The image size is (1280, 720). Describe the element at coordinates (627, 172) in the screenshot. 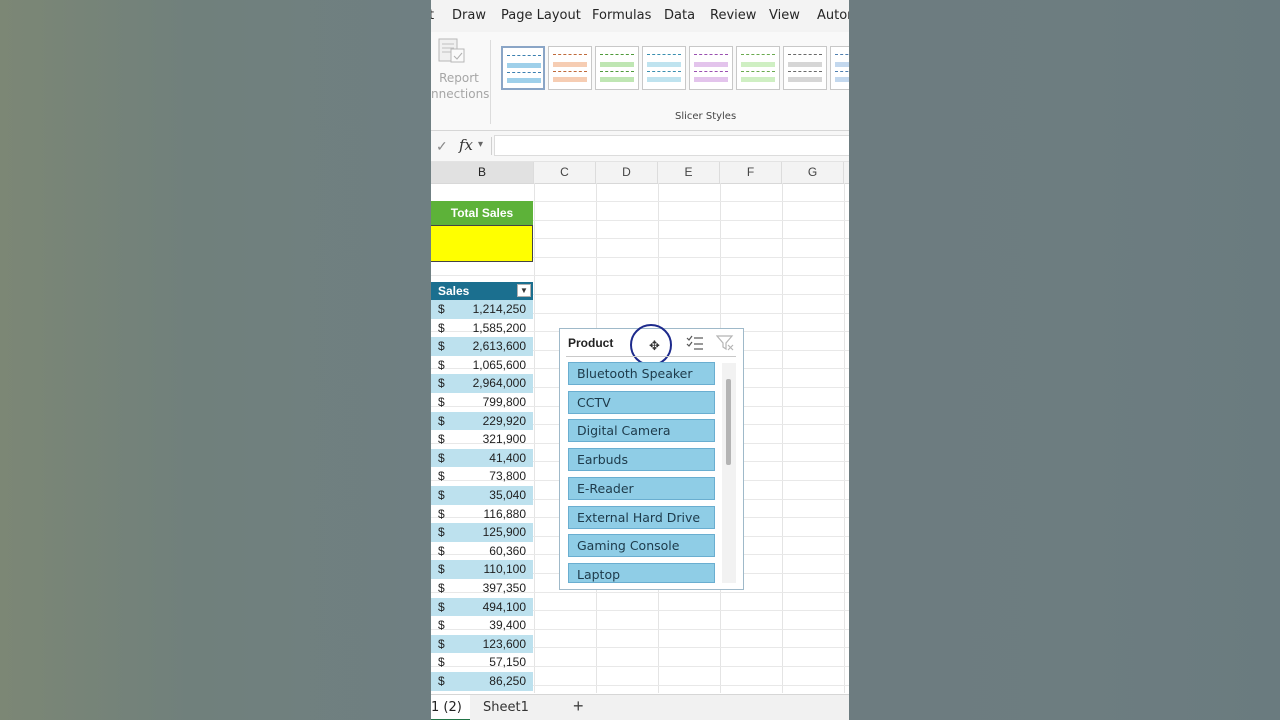

I see `column-header-d: D` at that location.